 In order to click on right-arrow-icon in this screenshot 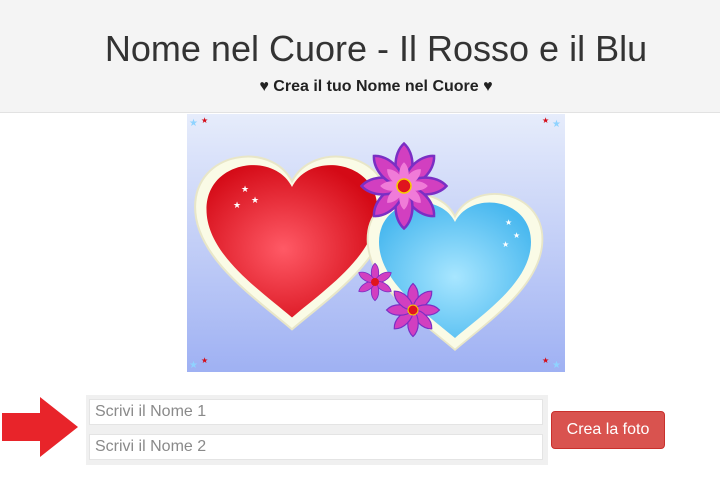, I will do `click(40, 427)`.